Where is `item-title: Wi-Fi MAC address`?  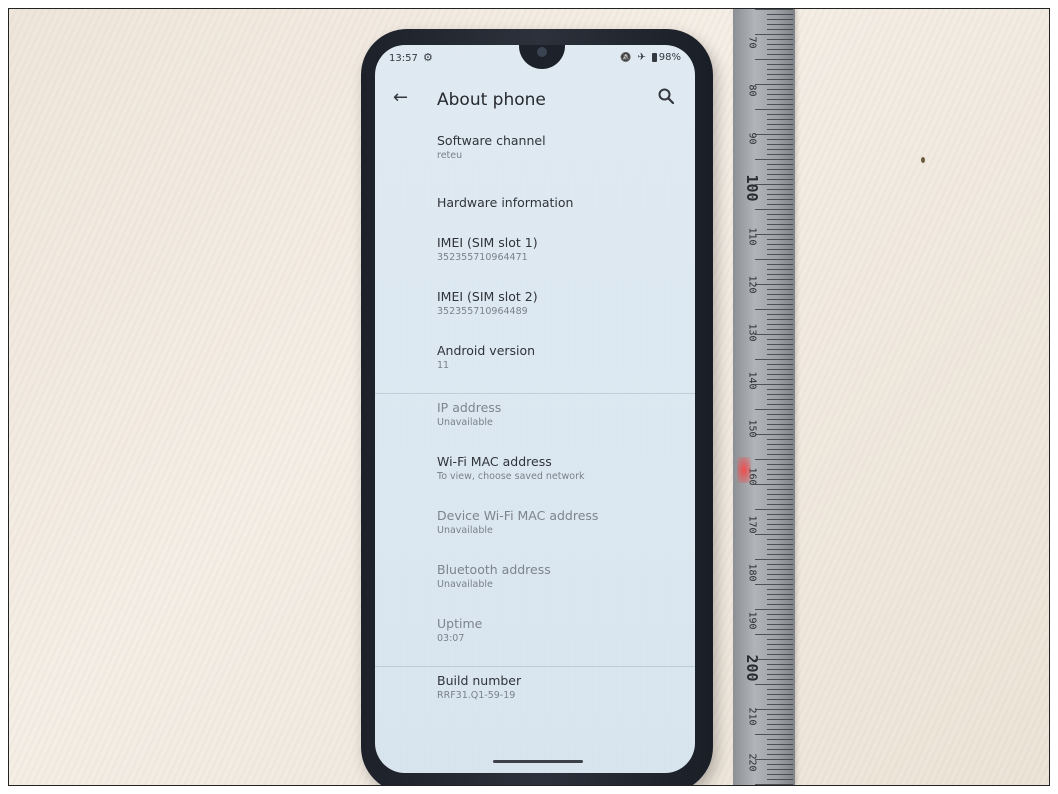
item-title: Wi-Fi MAC address is located at coordinates (494, 461).